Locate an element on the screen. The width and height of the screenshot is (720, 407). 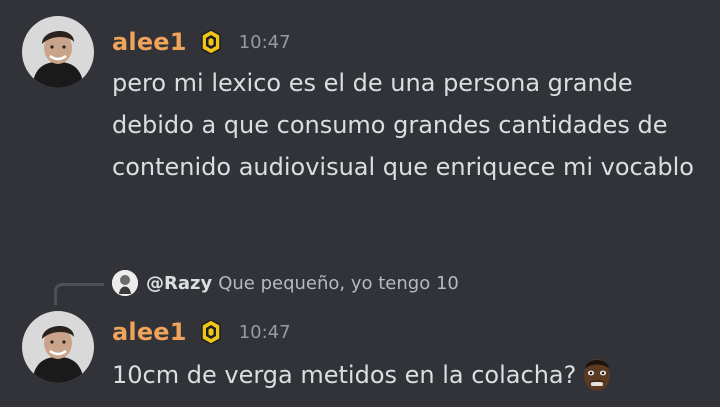
message-content: 10cm de verga metidos en la colacha? is located at coordinates (410, 375).